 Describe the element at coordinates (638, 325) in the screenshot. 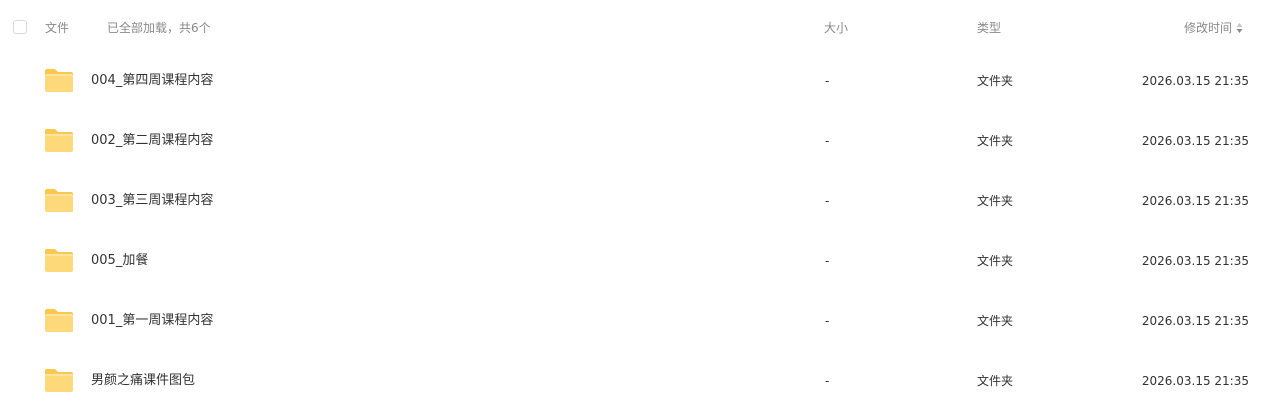

I see `file-row: 001_第一周课程内容 - 文件夹 2026.03.15 21:35` at that location.